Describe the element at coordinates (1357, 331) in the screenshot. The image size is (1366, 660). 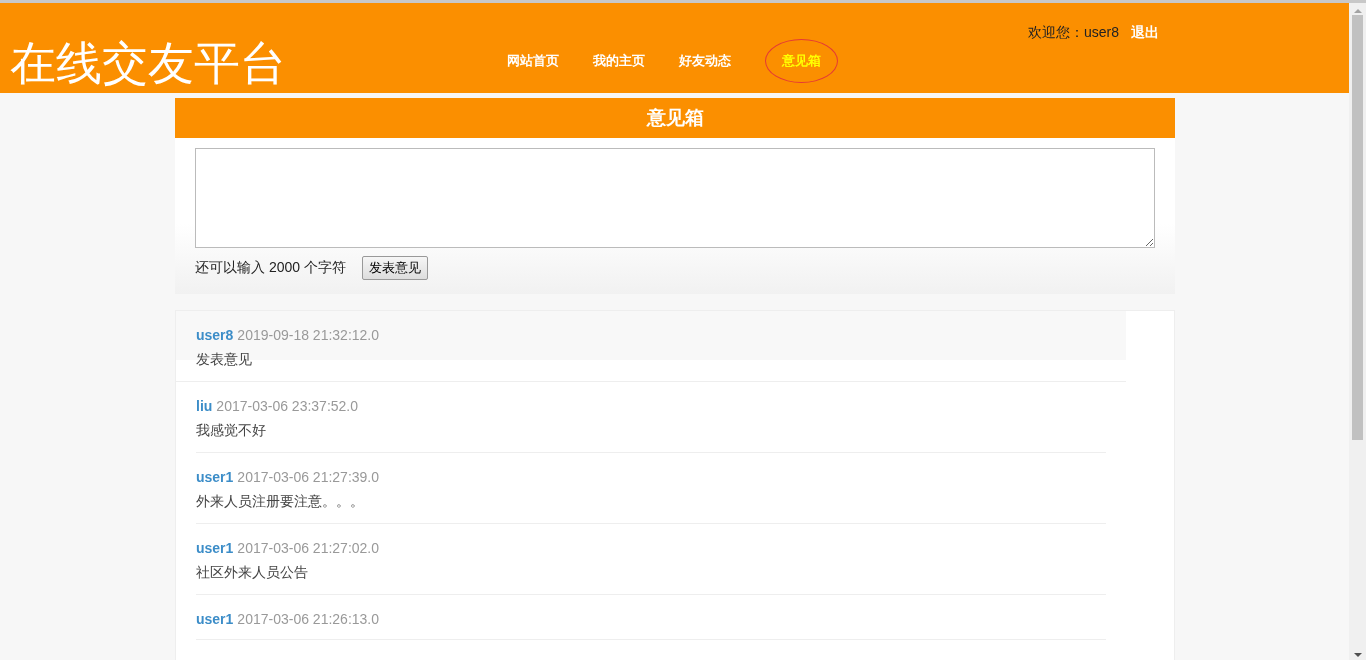
I see `scrollbar` at that location.